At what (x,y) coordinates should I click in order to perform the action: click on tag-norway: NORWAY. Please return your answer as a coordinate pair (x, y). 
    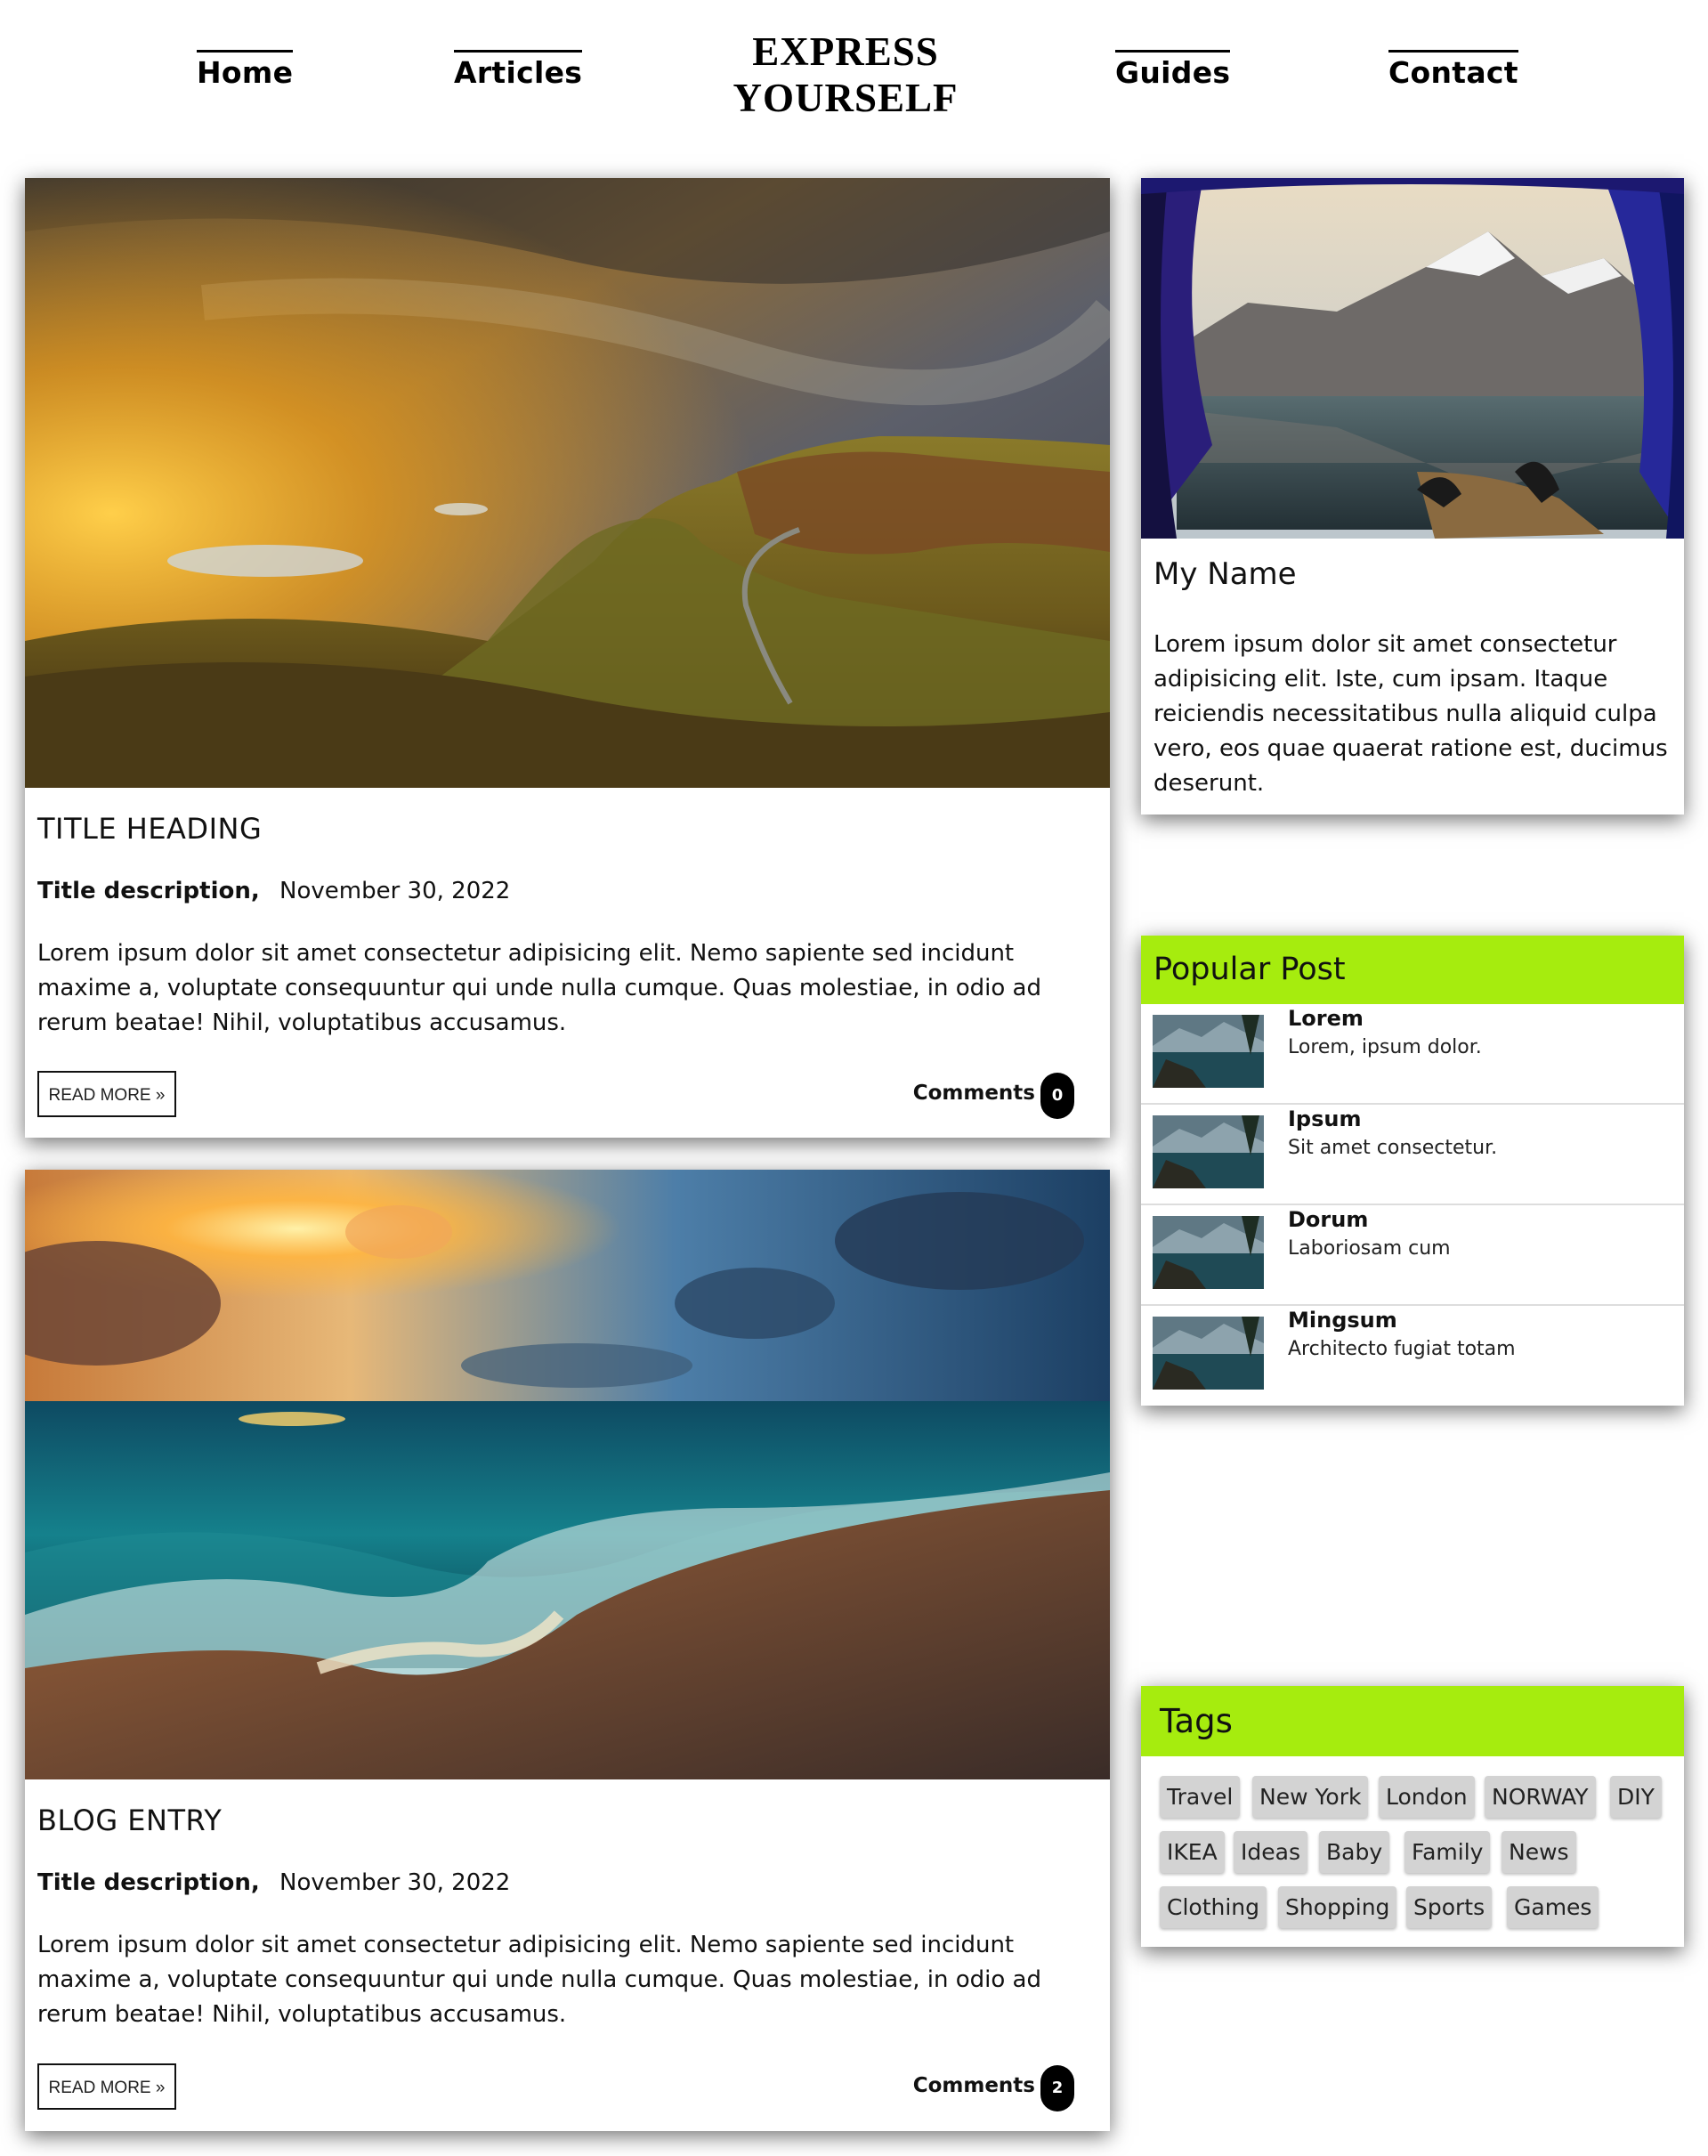
    Looking at the image, I should click on (1541, 1797).